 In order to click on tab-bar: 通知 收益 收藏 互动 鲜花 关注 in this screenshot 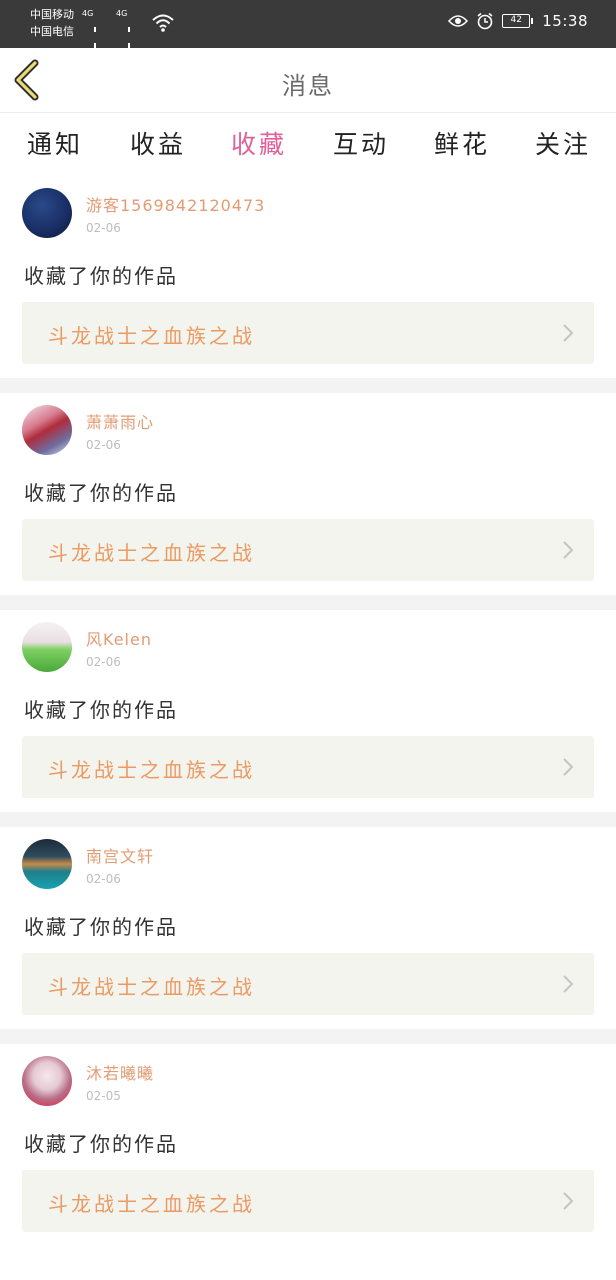, I will do `click(308, 146)`.